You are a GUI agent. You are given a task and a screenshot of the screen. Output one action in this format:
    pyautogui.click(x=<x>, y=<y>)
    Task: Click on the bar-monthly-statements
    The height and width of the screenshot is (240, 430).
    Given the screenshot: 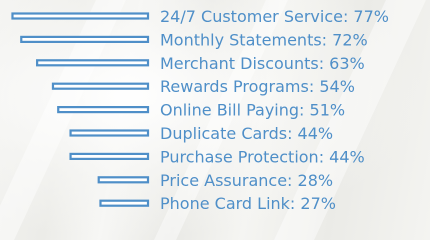 What is the action you would take?
    pyautogui.click(x=85, y=39)
    